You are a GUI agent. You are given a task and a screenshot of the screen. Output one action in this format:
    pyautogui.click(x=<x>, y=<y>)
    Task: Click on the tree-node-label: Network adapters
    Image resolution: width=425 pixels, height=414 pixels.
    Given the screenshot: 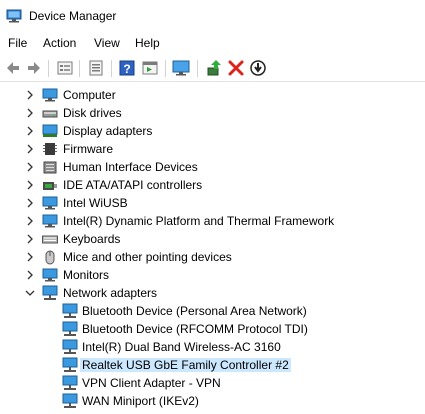 What is the action you would take?
    pyautogui.click(x=110, y=293)
    